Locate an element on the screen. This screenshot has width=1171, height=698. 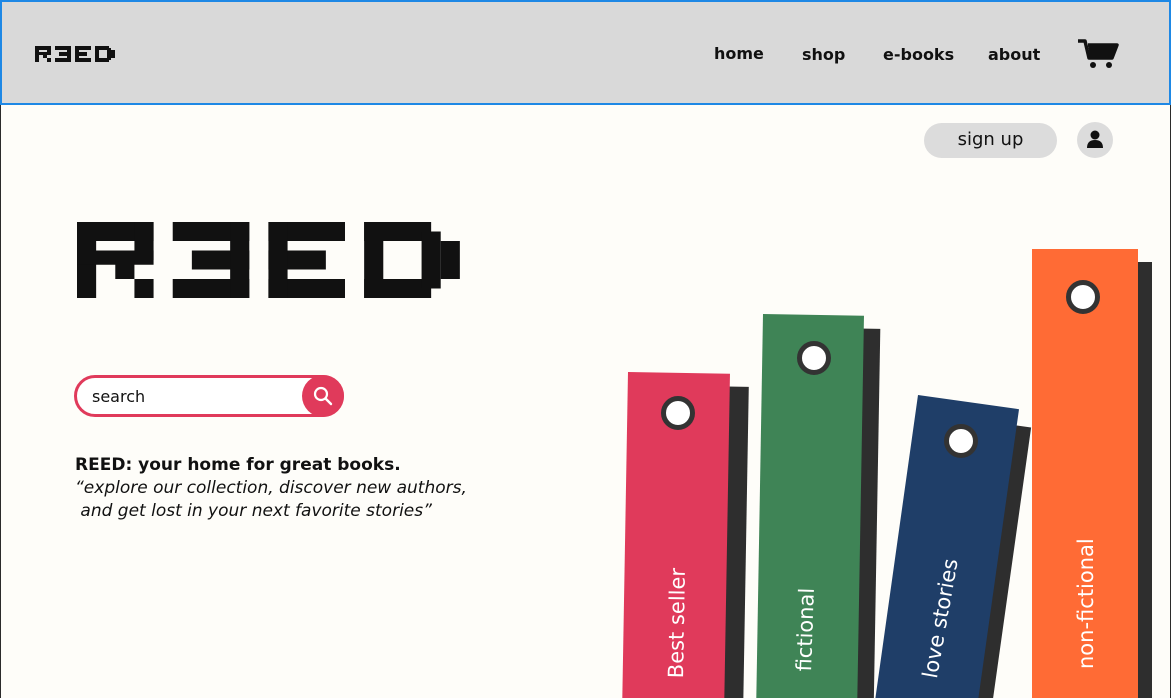
book-label: fictional is located at coordinates (805, 629).